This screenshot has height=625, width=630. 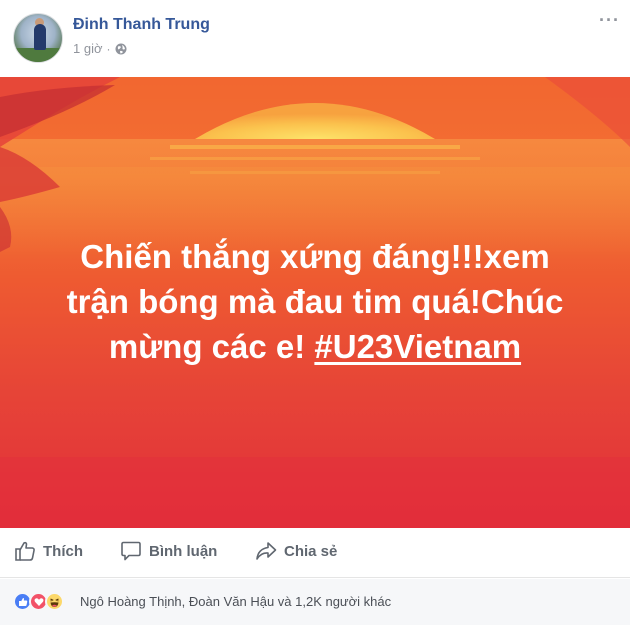 I want to click on avatar-grass, so click(x=38, y=55).